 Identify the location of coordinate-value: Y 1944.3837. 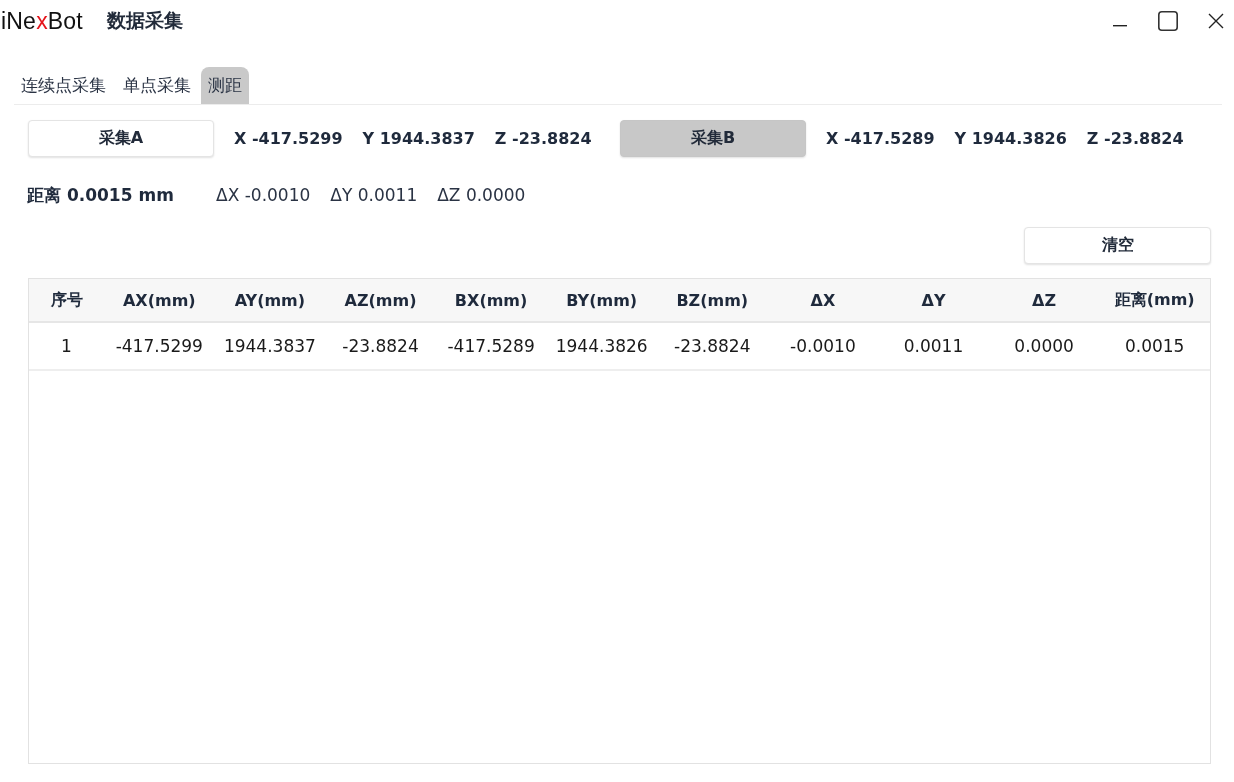
(418, 138).